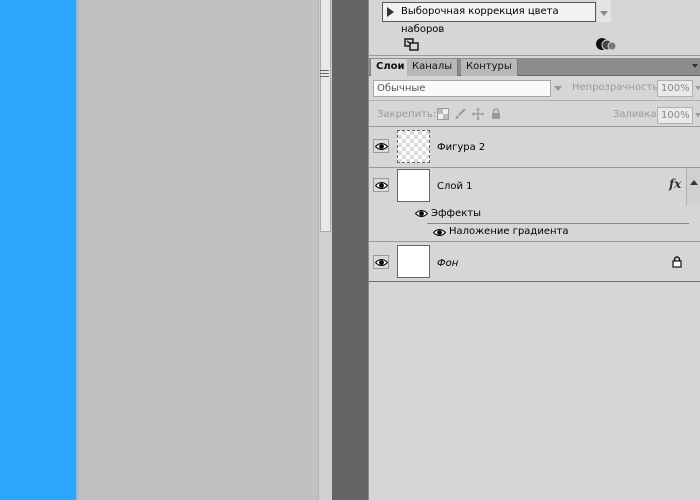  I want to click on effect-row-gradient-overlay: Наложение градиента, so click(534, 233).